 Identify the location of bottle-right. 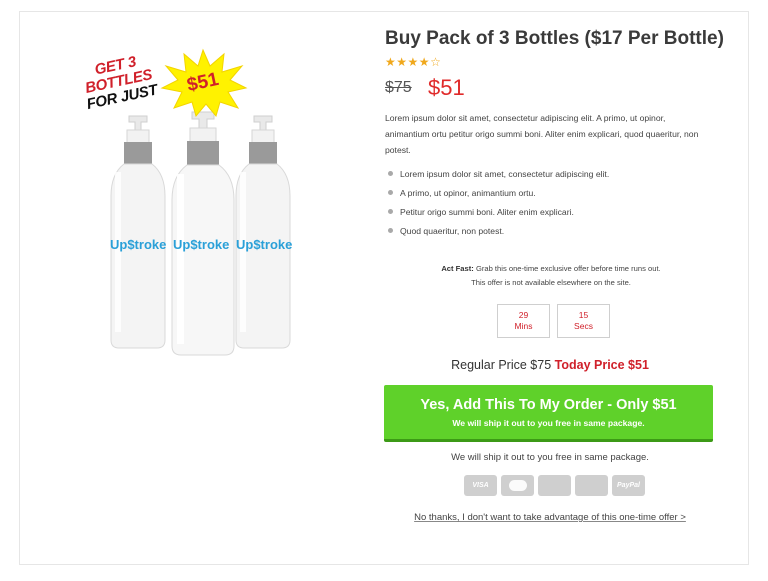
(263, 232).